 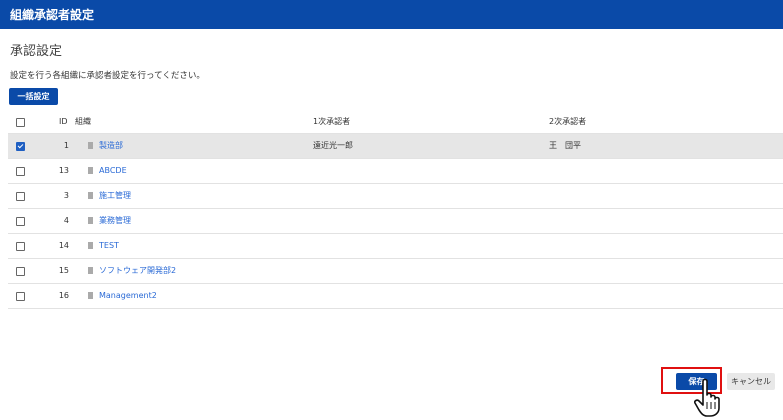 I want to click on column-header-approver1: 1次承認者, so click(x=332, y=121).